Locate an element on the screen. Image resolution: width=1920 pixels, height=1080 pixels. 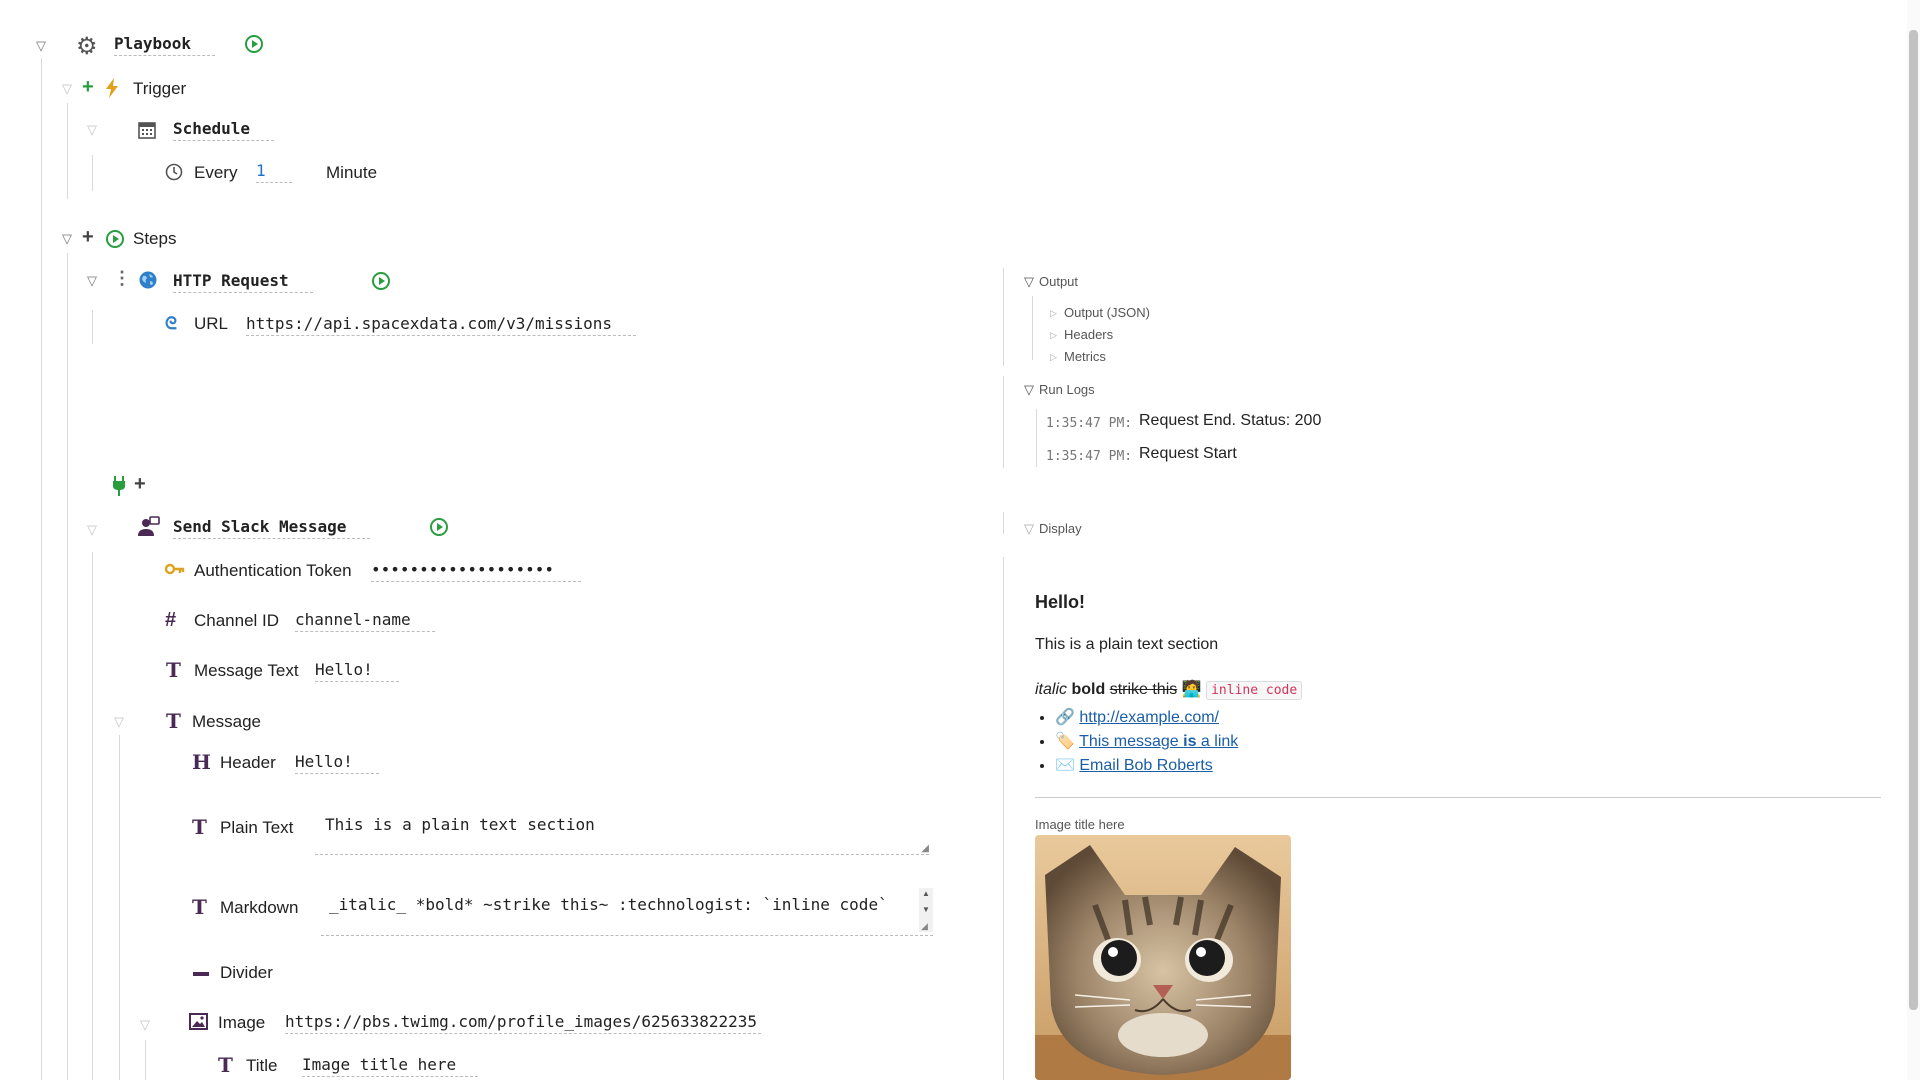
person-message-icon is located at coordinates (149, 526).